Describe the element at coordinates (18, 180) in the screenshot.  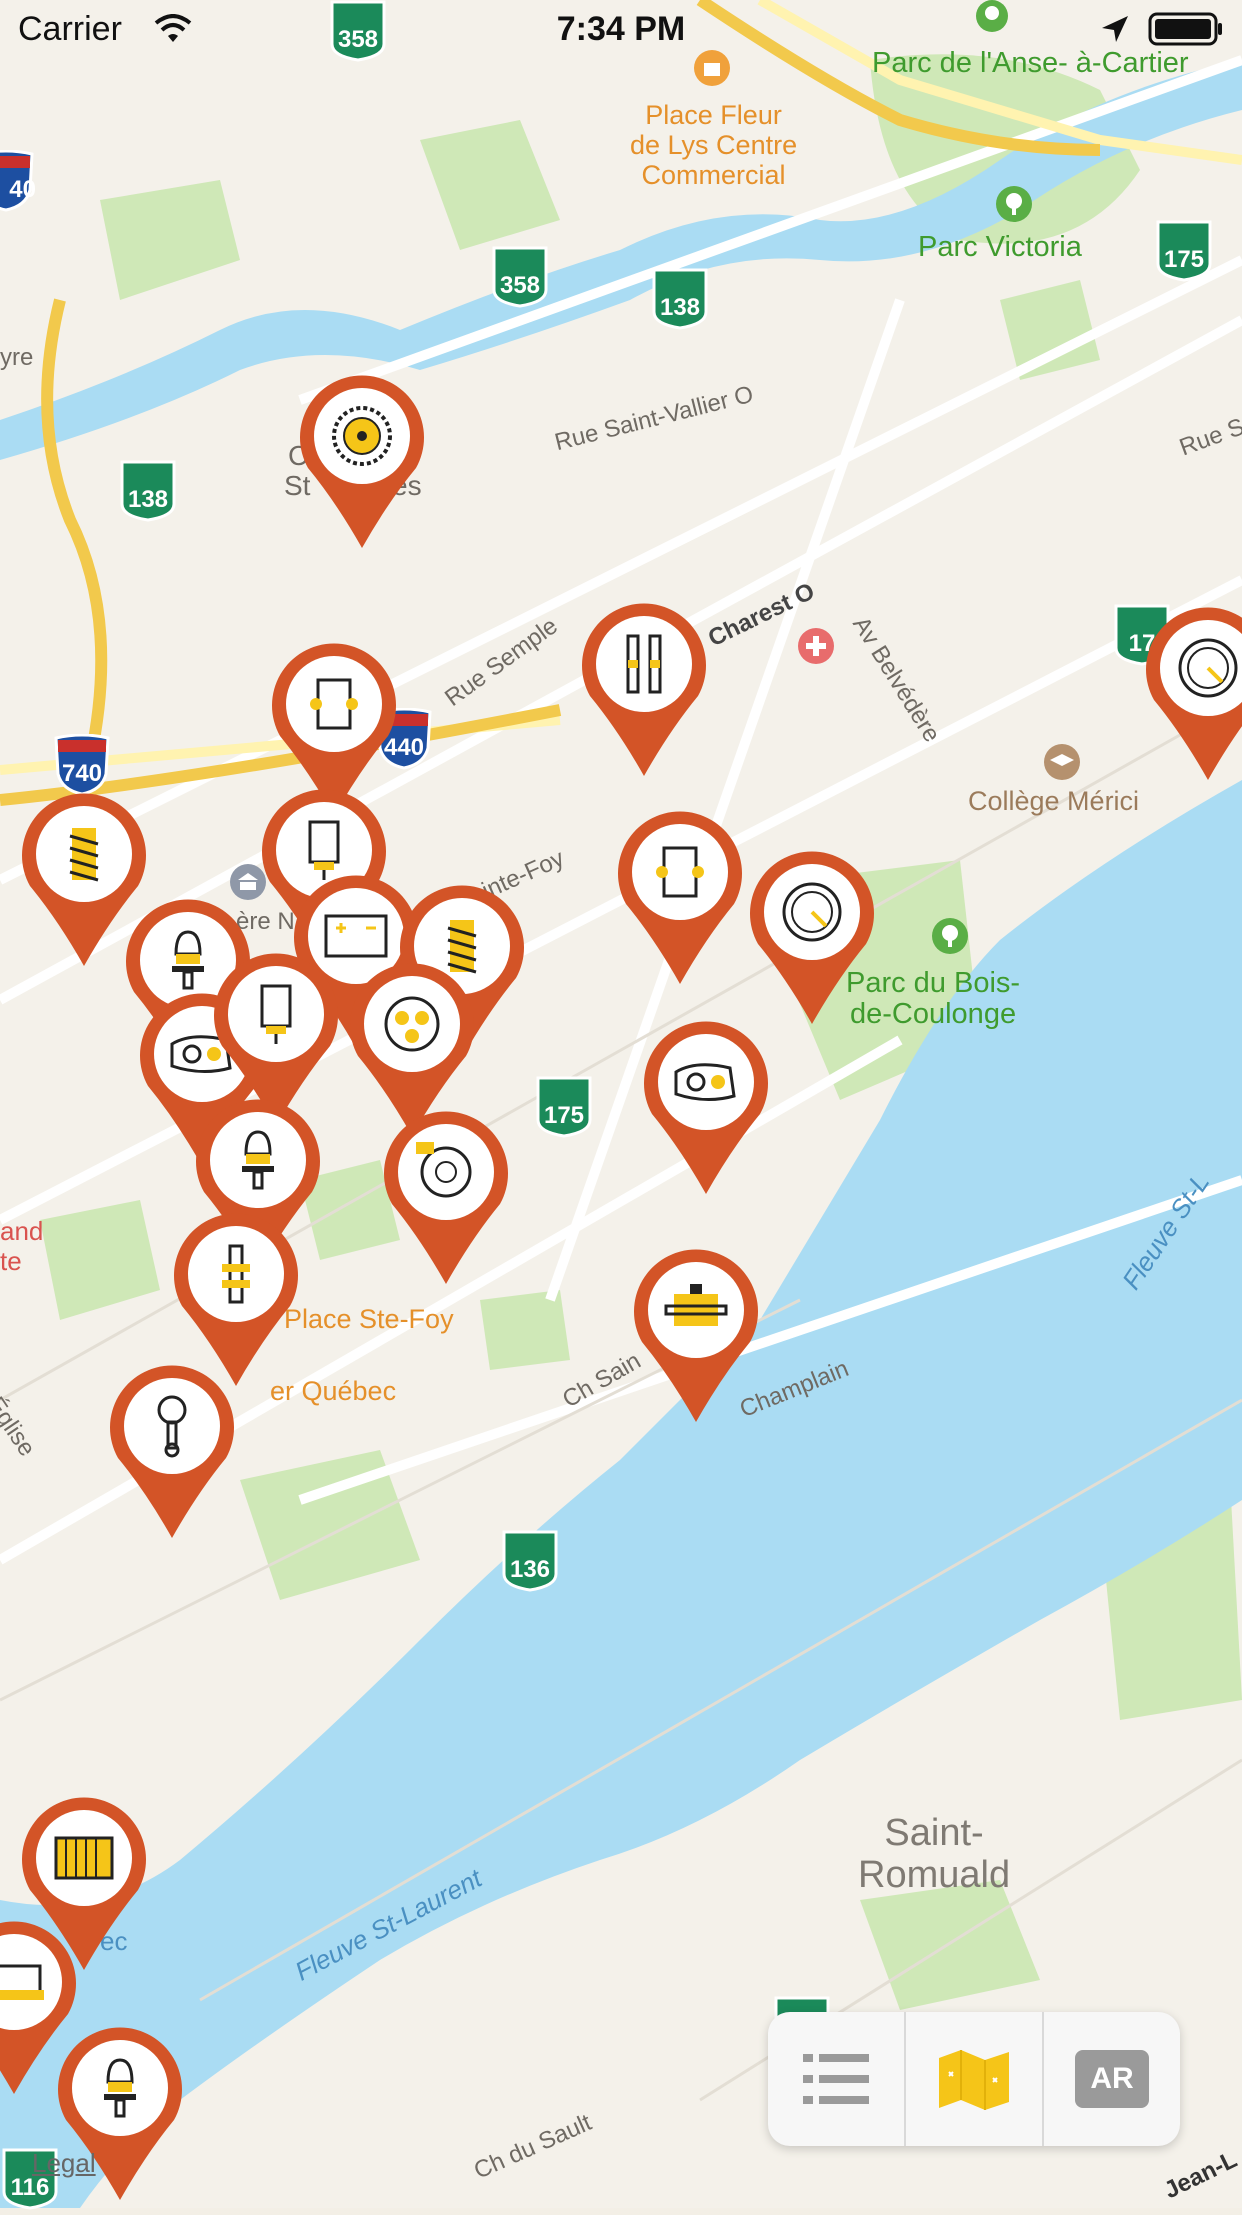
I see `interstate-shield: 40` at that location.